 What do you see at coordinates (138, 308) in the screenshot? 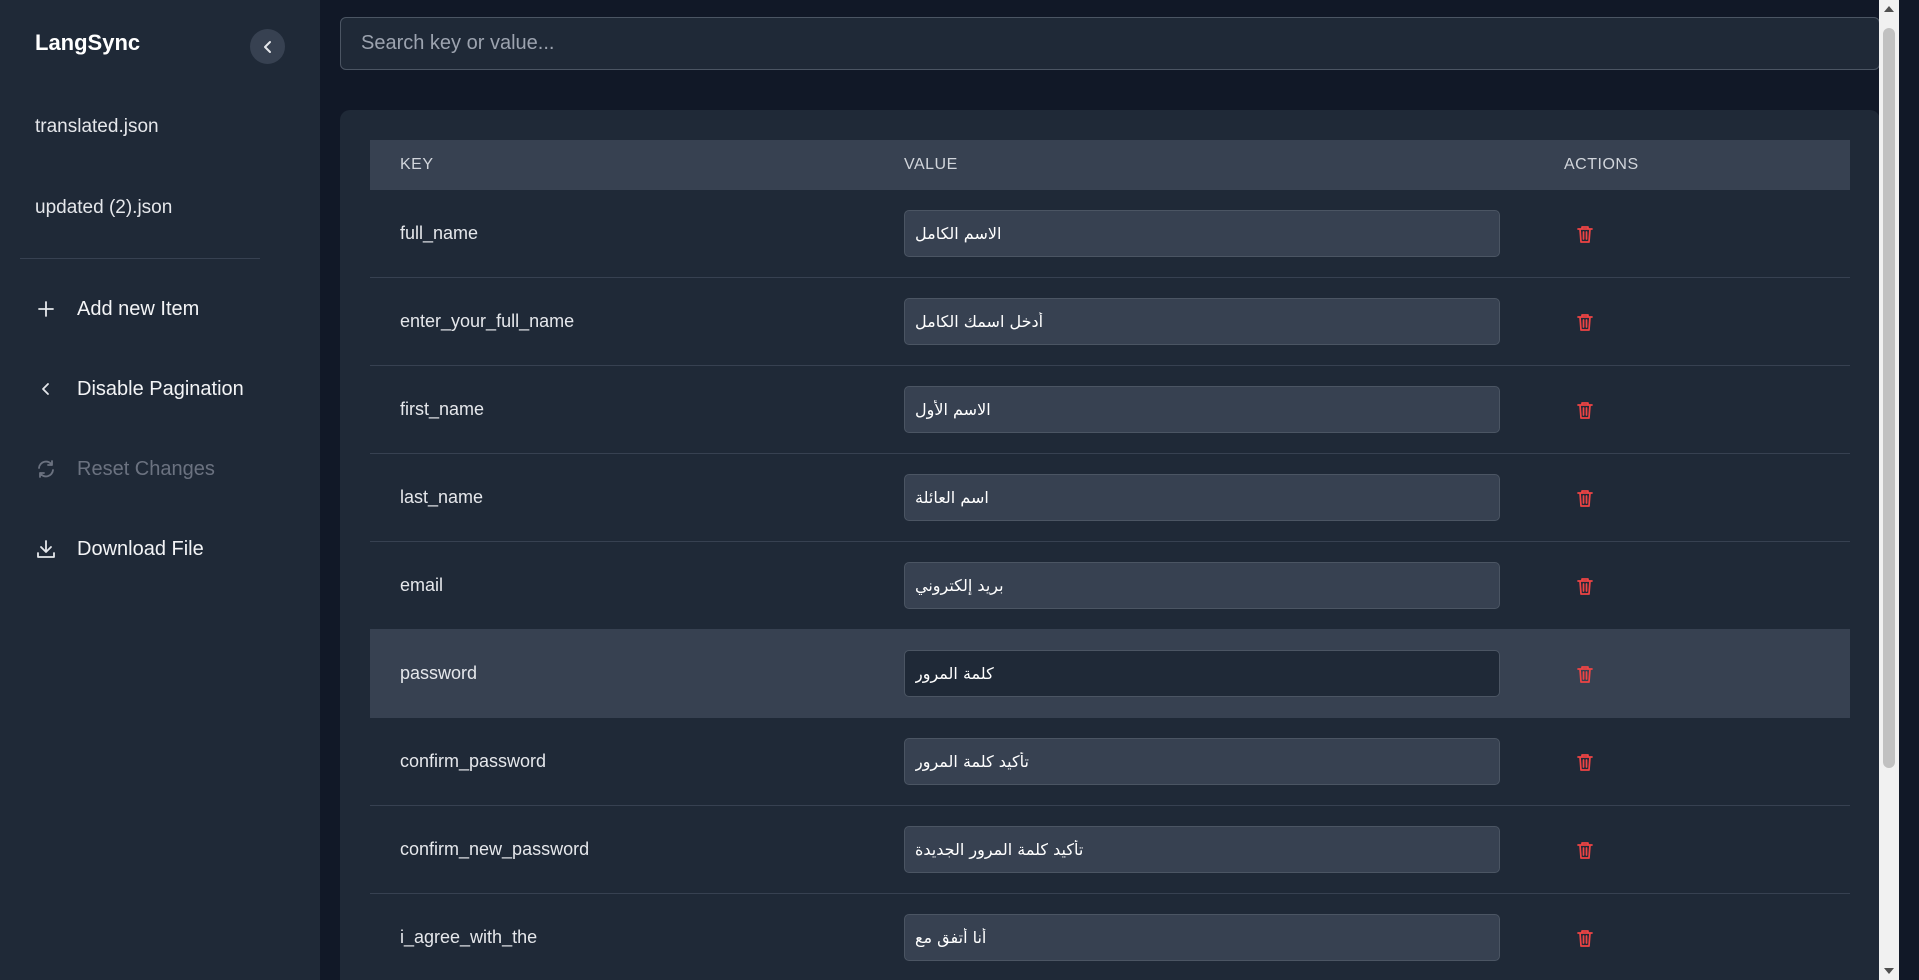
I see `add-item-label: Add new Item` at bounding box center [138, 308].